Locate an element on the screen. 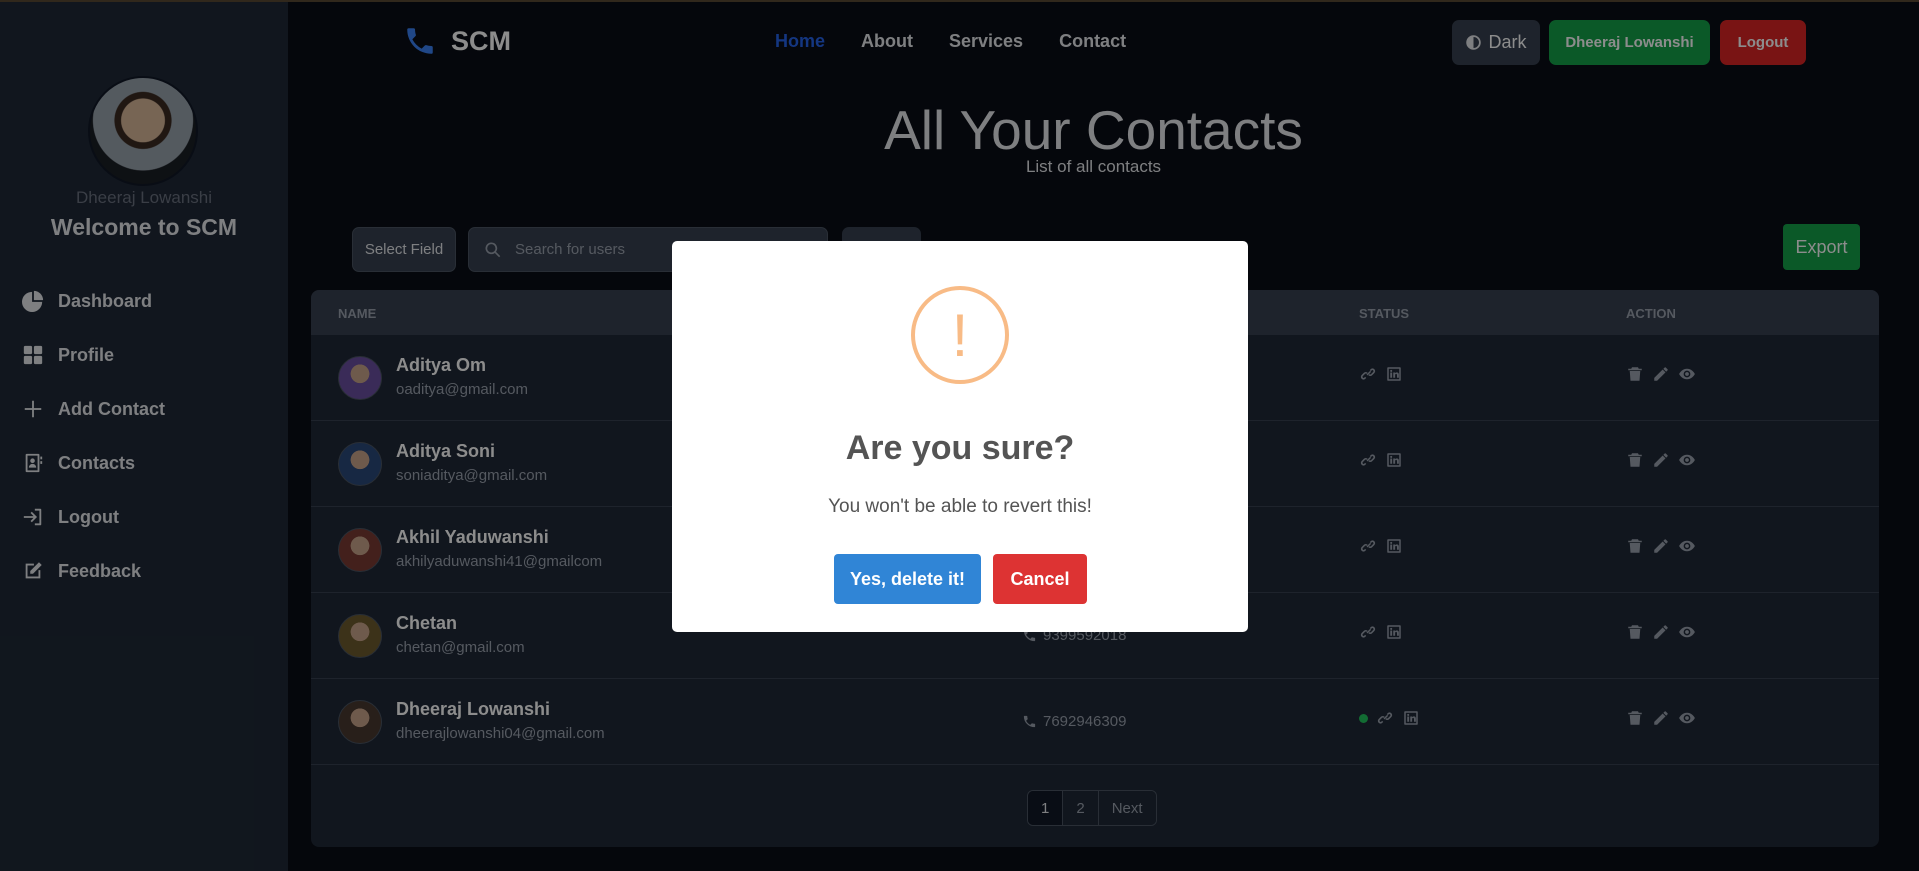 The image size is (1919, 871). cancel-button: Cancel is located at coordinates (1040, 579).